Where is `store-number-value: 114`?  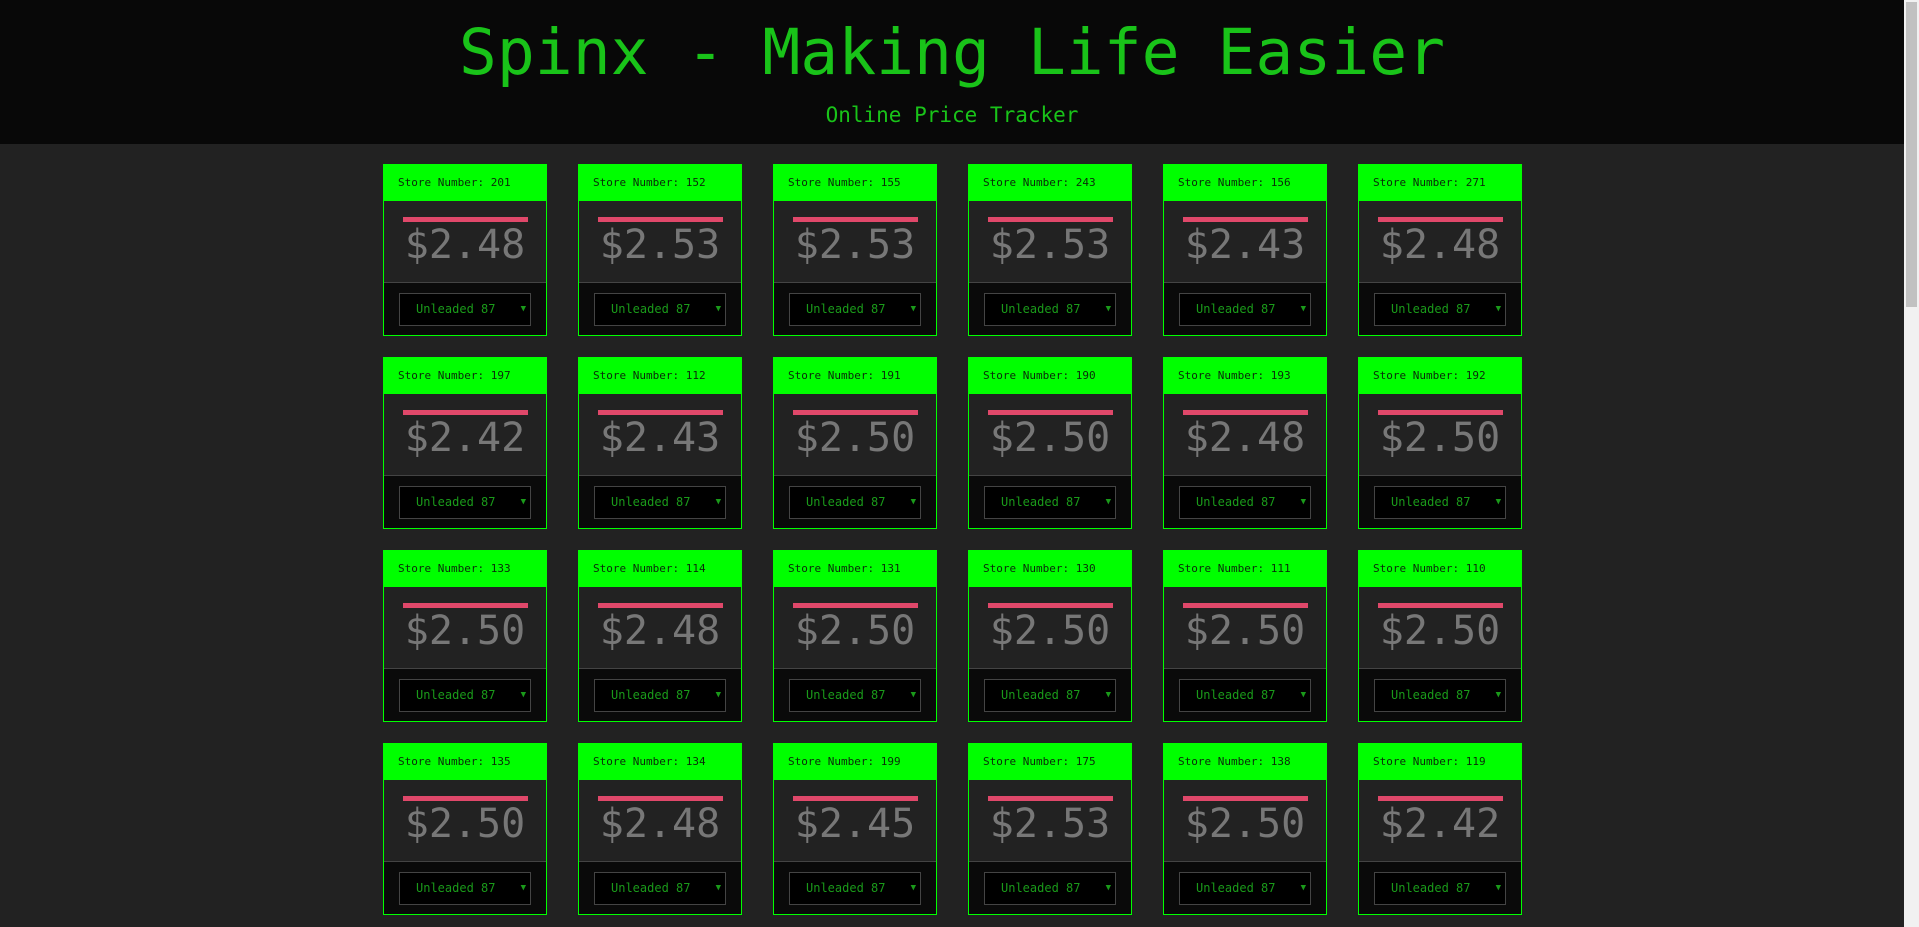 store-number-value: 114 is located at coordinates (695, 568).